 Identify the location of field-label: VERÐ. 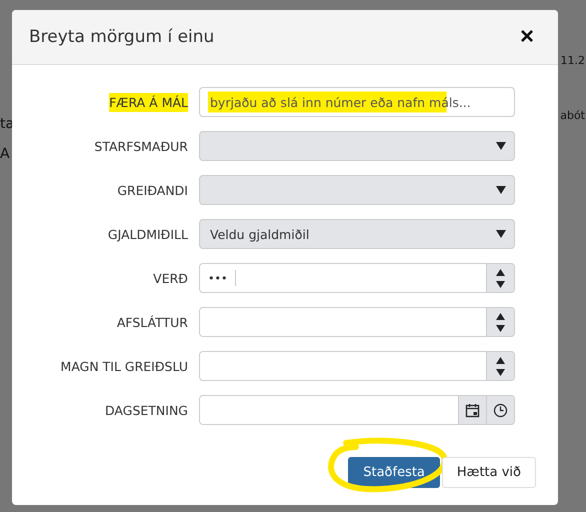
(170, 279).